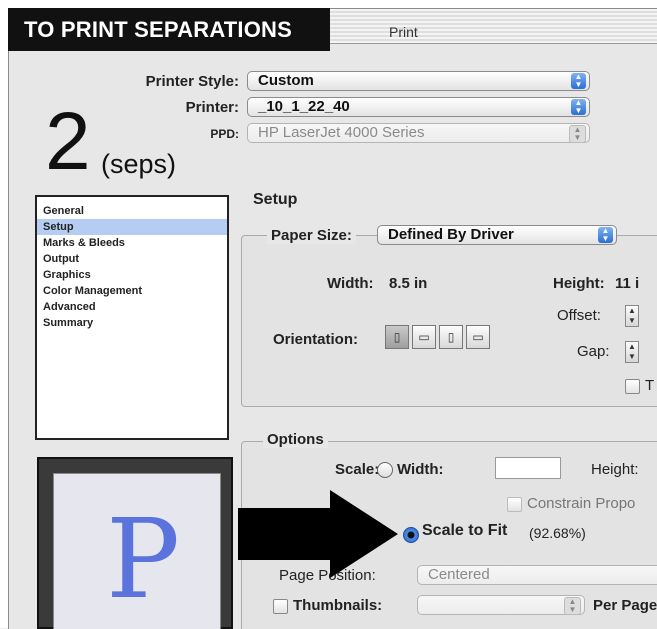 This screenshot has height=629, width=657. What do you see at coordinates (451, 234) in the screenshot?
I see `paper-size-value: Defined By Driver` at bounding box center [451, 234].